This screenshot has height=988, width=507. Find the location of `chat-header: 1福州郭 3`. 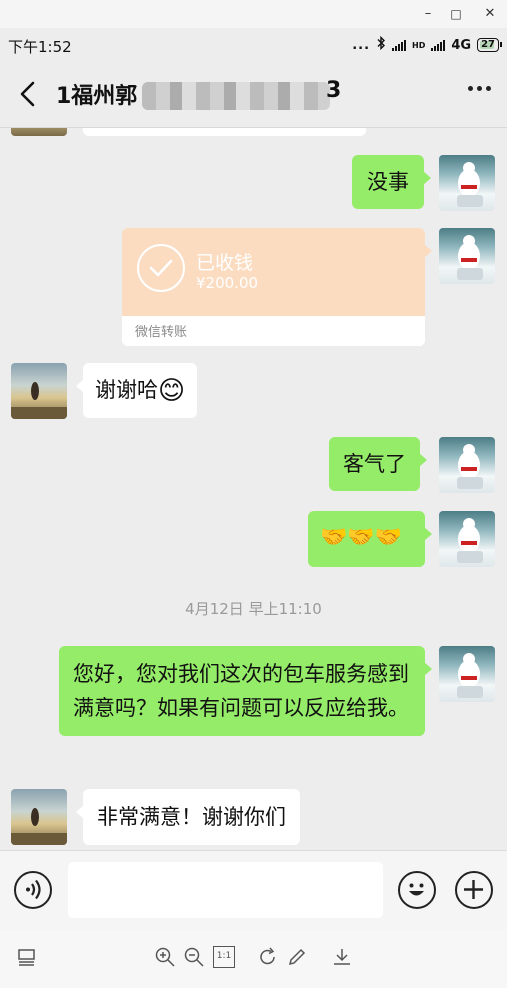

chat-header: 1福州郭 3 is located at coordinates (253, 94).